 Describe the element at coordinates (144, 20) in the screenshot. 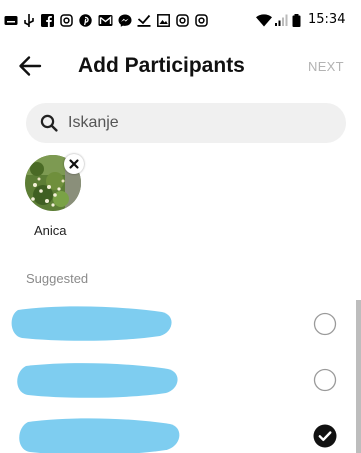

I see `download-icon` at that location.